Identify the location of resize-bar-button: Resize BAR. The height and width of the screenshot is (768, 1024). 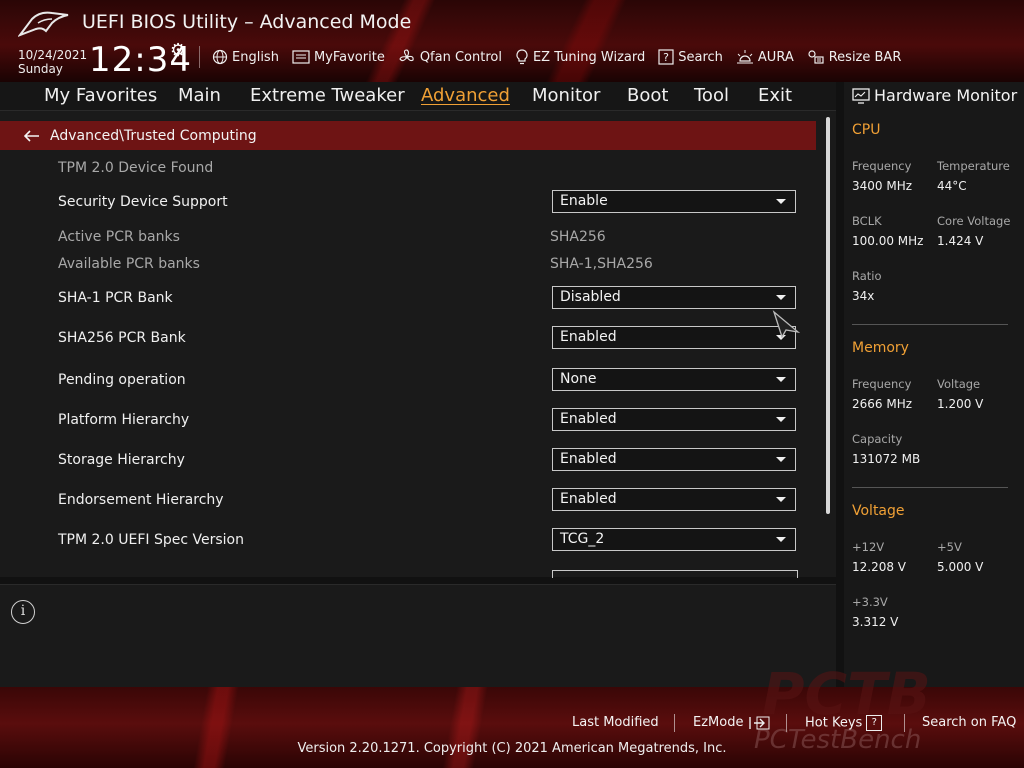
(854, 57).